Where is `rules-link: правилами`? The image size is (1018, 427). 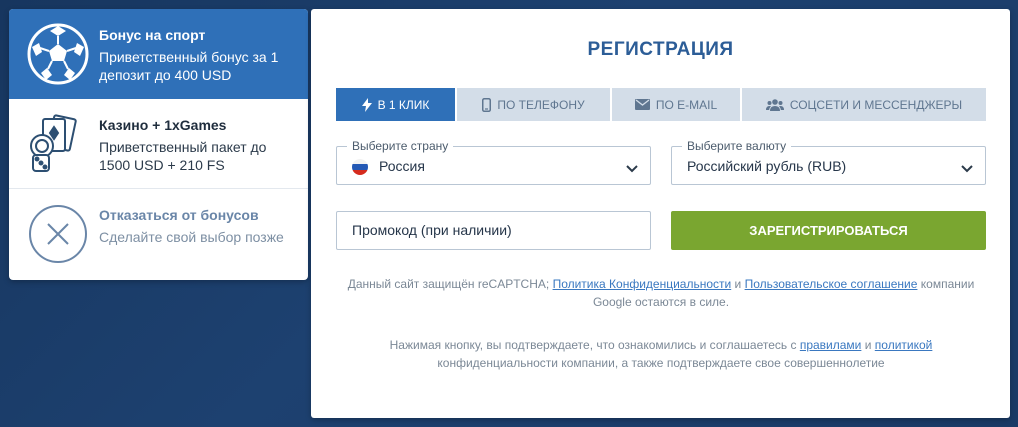 rules-link: правилами is located at coordinates (831, 345).